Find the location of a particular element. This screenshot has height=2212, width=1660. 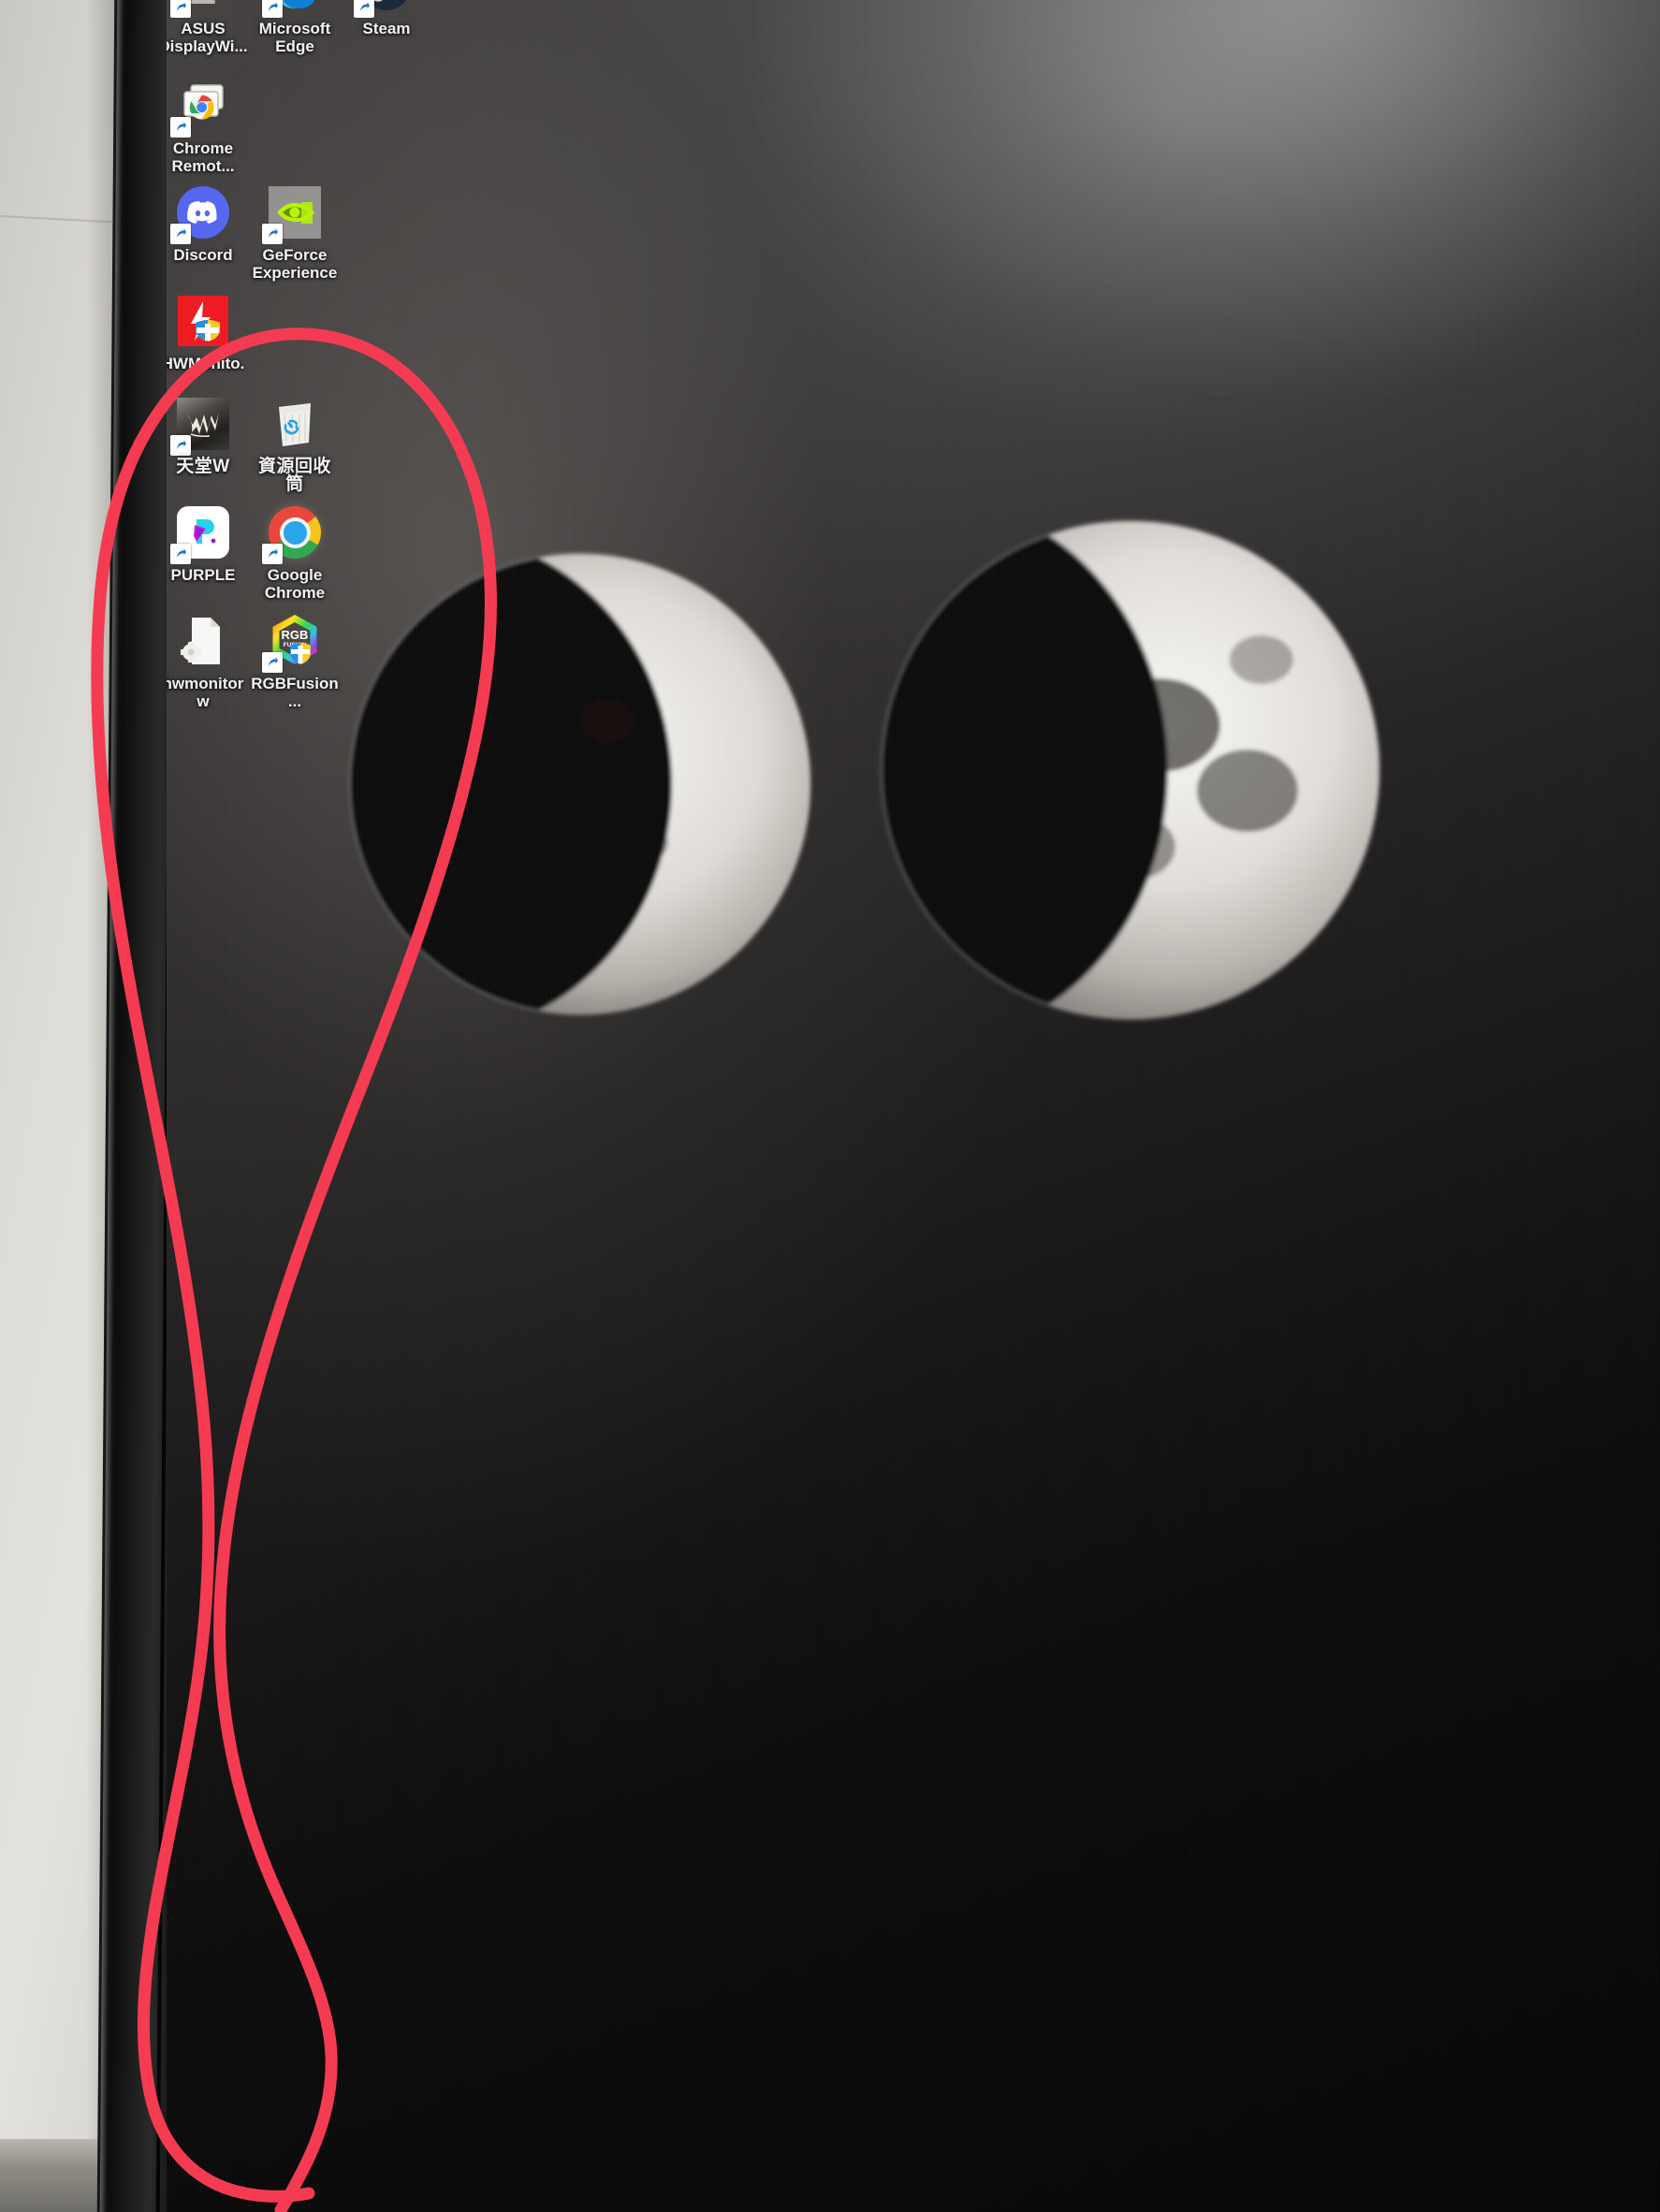

icon-label: GeForce Experience is located at coordinates (295, 264).